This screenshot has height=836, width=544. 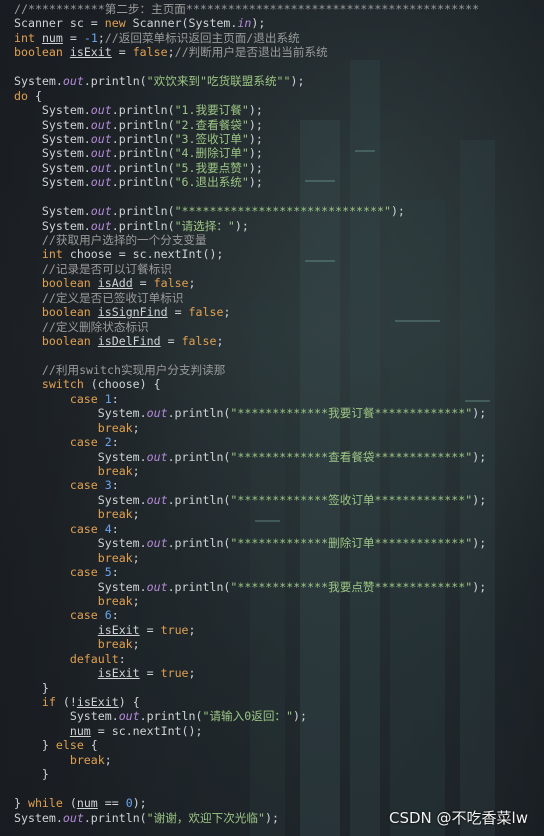 I want to click on code-line: int num = -1;//返回菜单标识返回主页面/退出系统, so click(x=277, y=38).